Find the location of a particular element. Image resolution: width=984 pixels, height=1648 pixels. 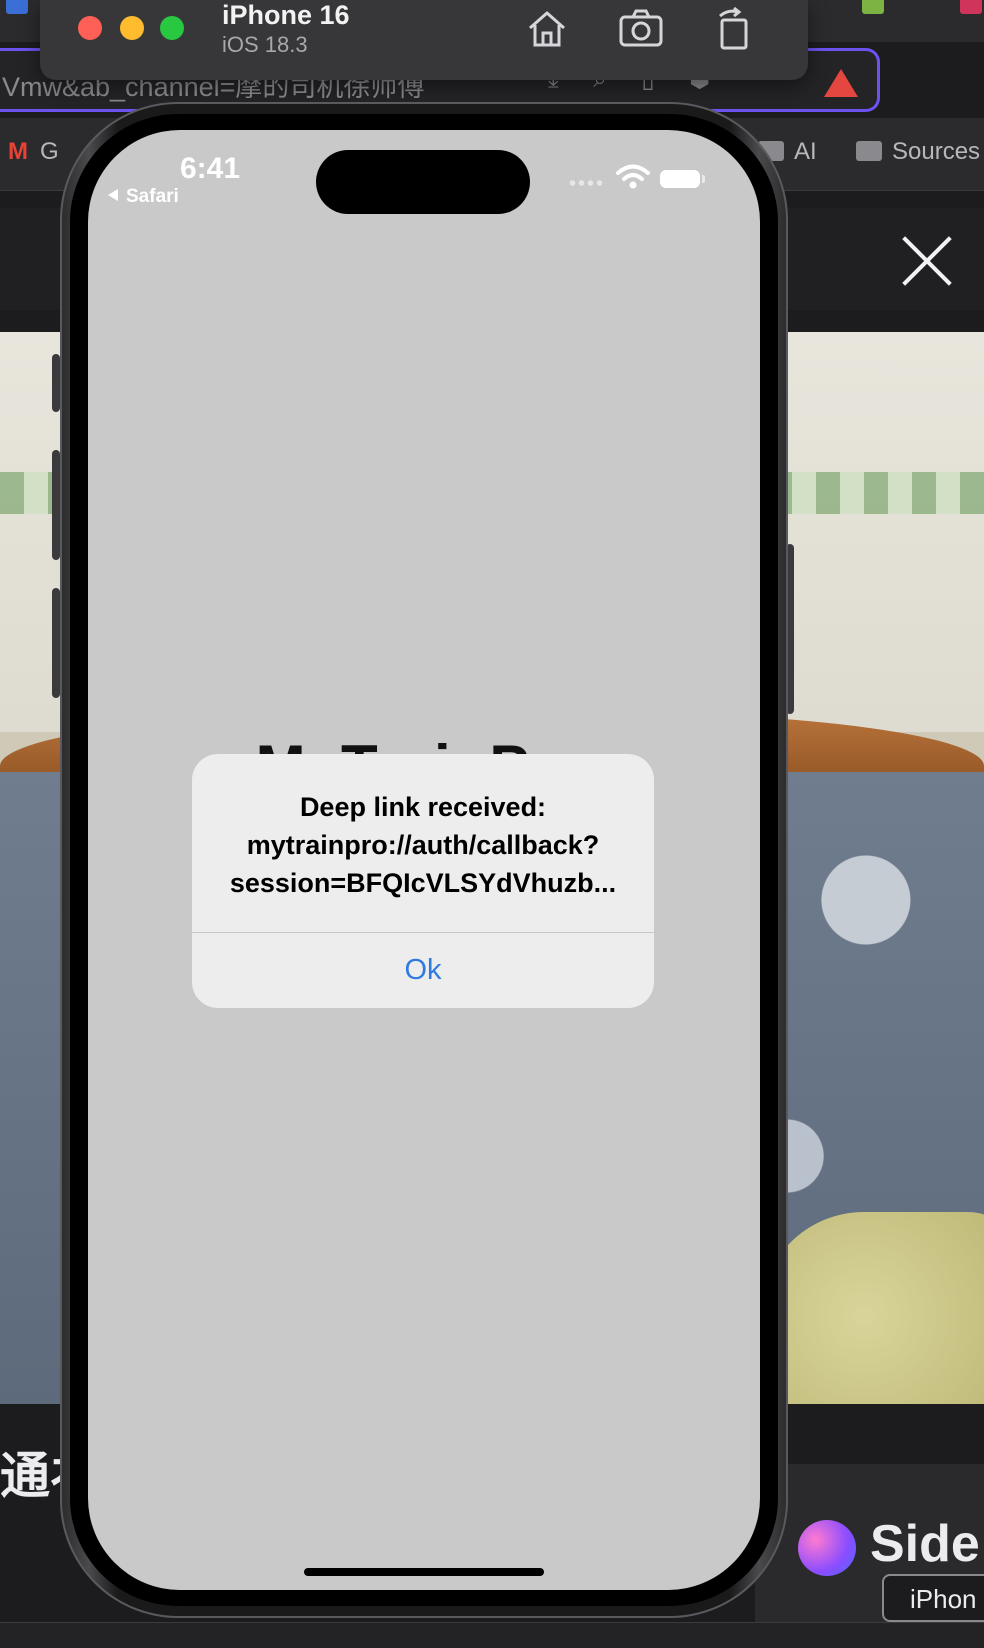

volume-down-button is located at coordinates (56, 643).